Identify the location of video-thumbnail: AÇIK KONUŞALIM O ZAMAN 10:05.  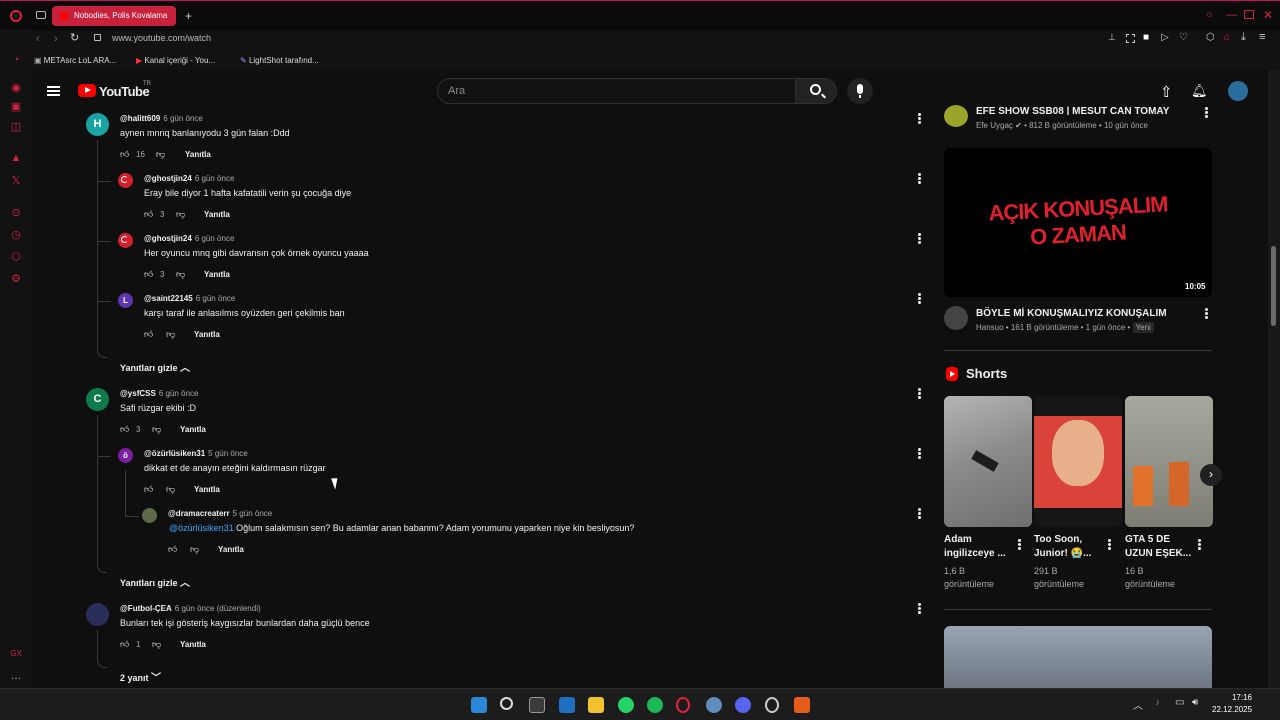
(1078, 222).